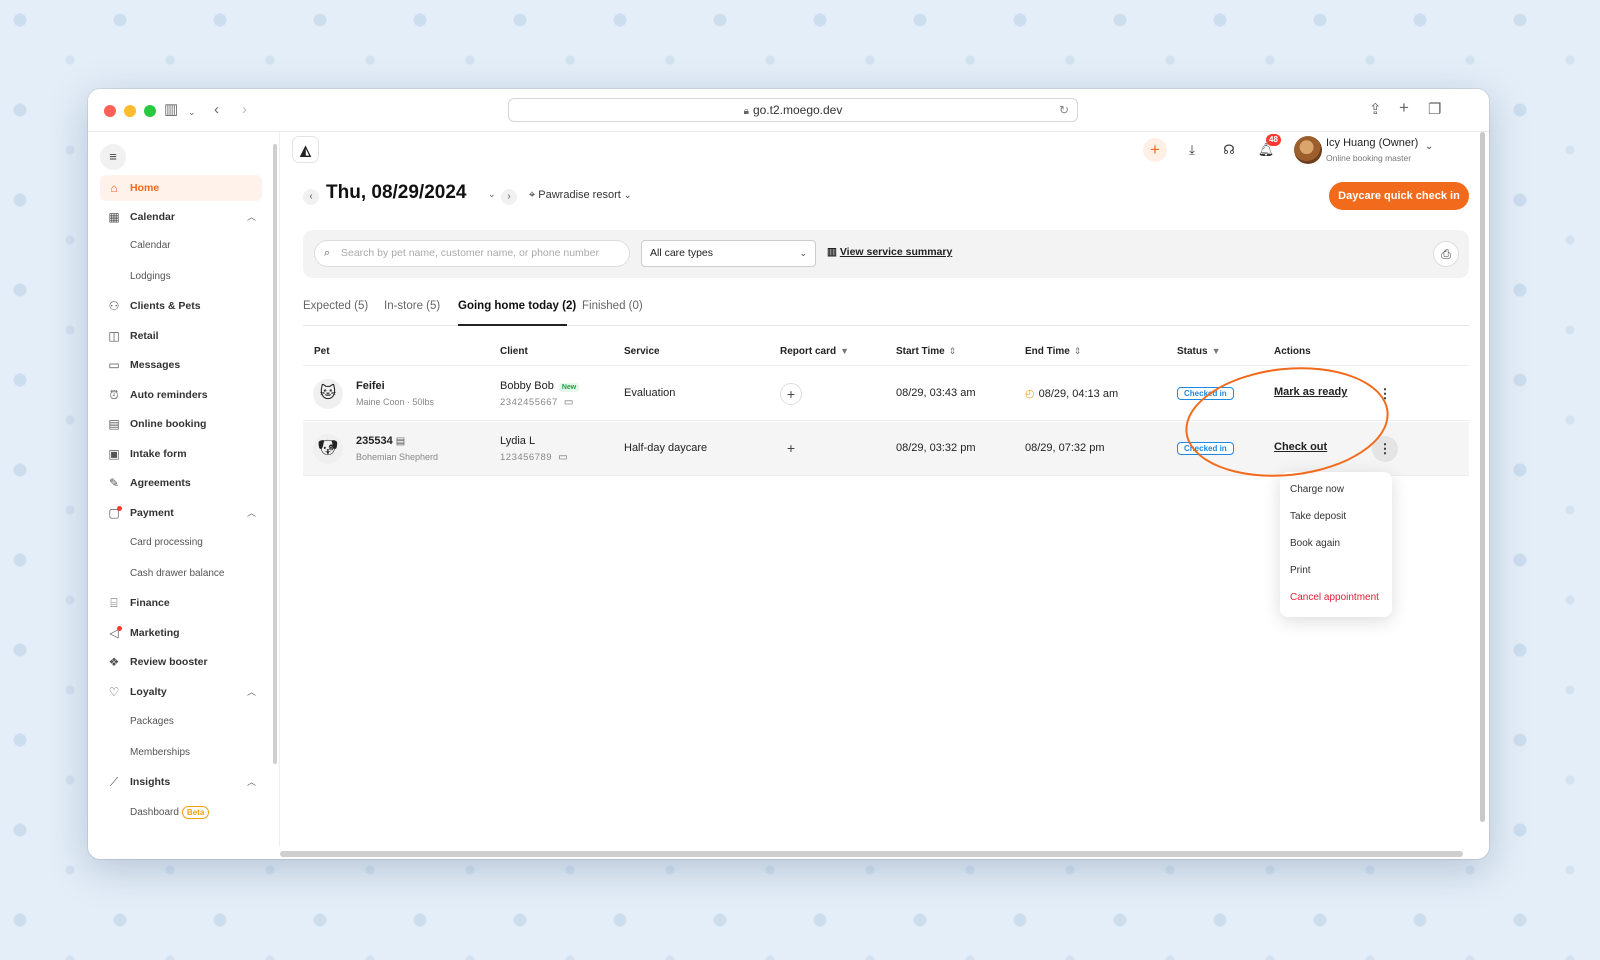  I want to click on download-icon: ⤓, so click(1192, 150).